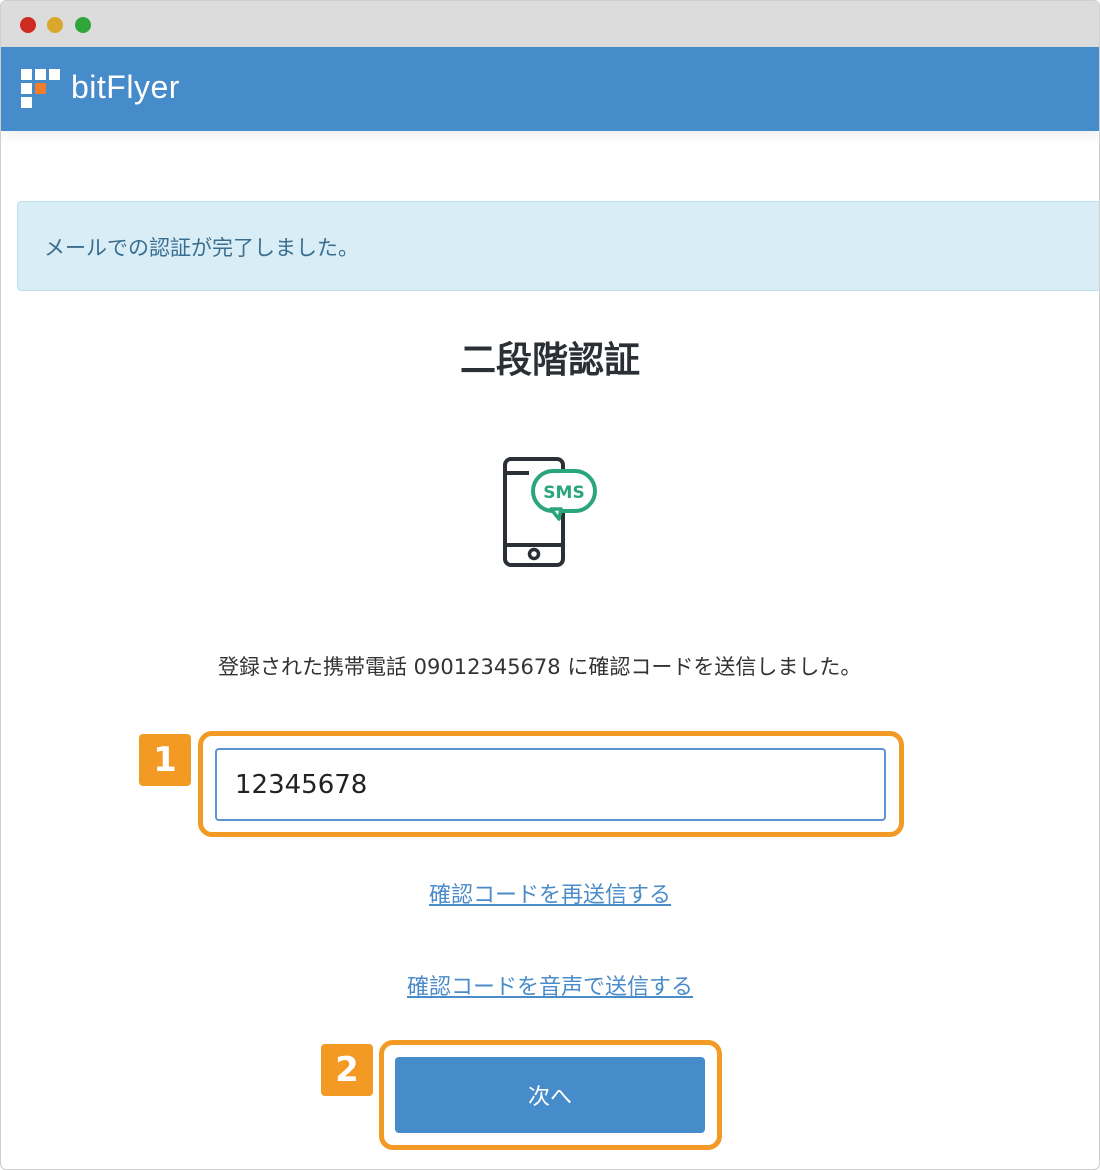  Describe the element at coordinates (125, 87) in the screenshot. I see `brand-name: bitFlyer` at that location.